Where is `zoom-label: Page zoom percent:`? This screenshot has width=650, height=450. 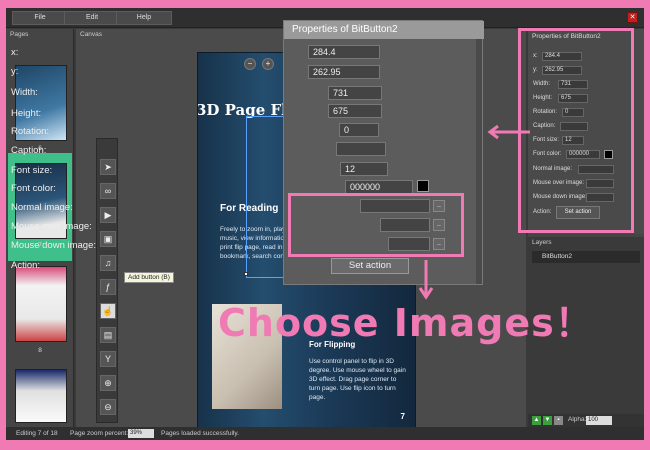 zoom-label: Page zoom percent: is located at coordinates (99, 433).